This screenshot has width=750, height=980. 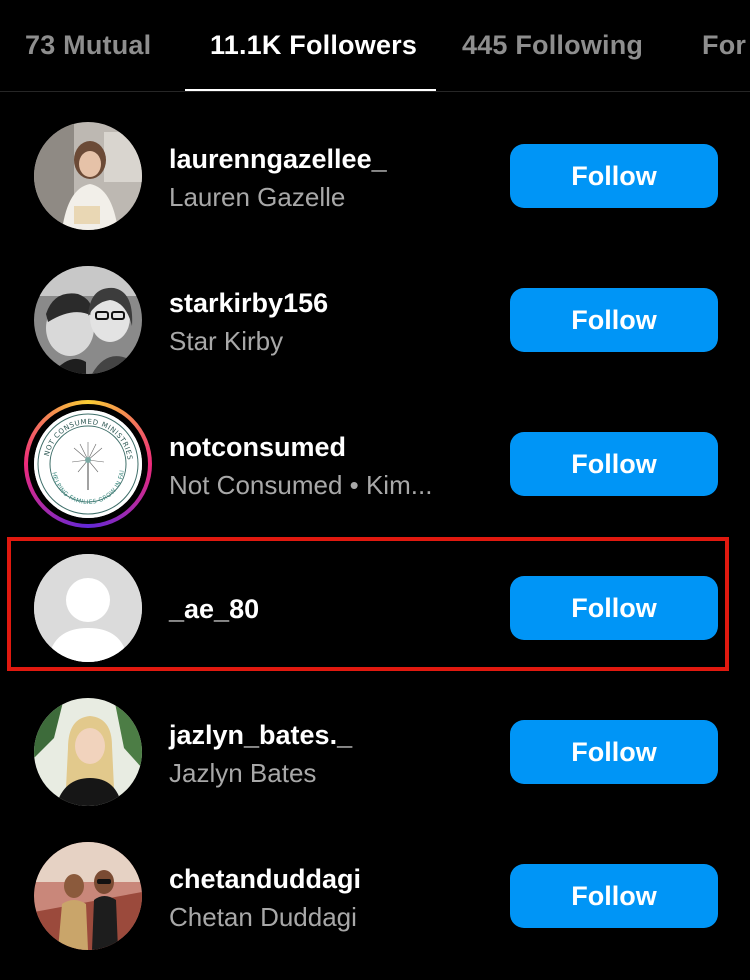 What do you see at coordinates (278, 159) in the screenshot?
I see `username: laurenngazellee_` at bounding box center [278, 159].